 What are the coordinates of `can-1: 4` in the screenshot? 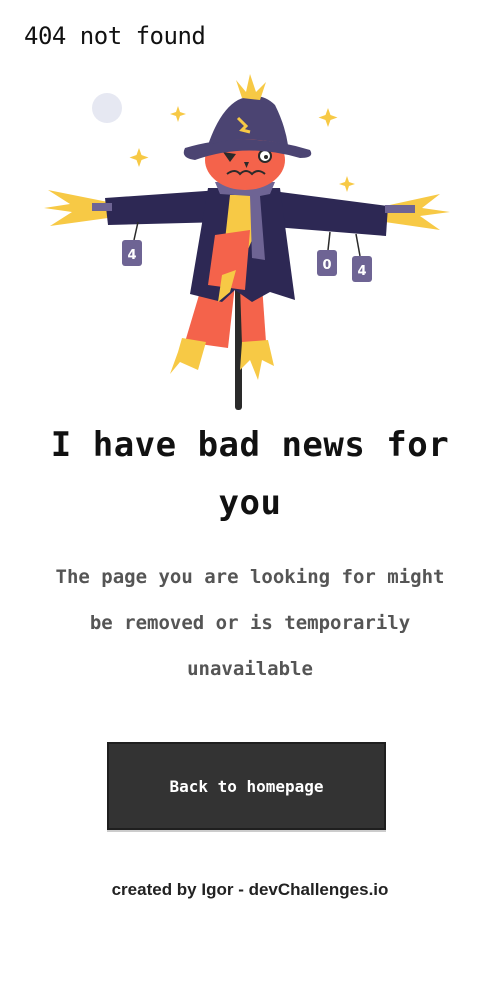 It's located at (132, 243).